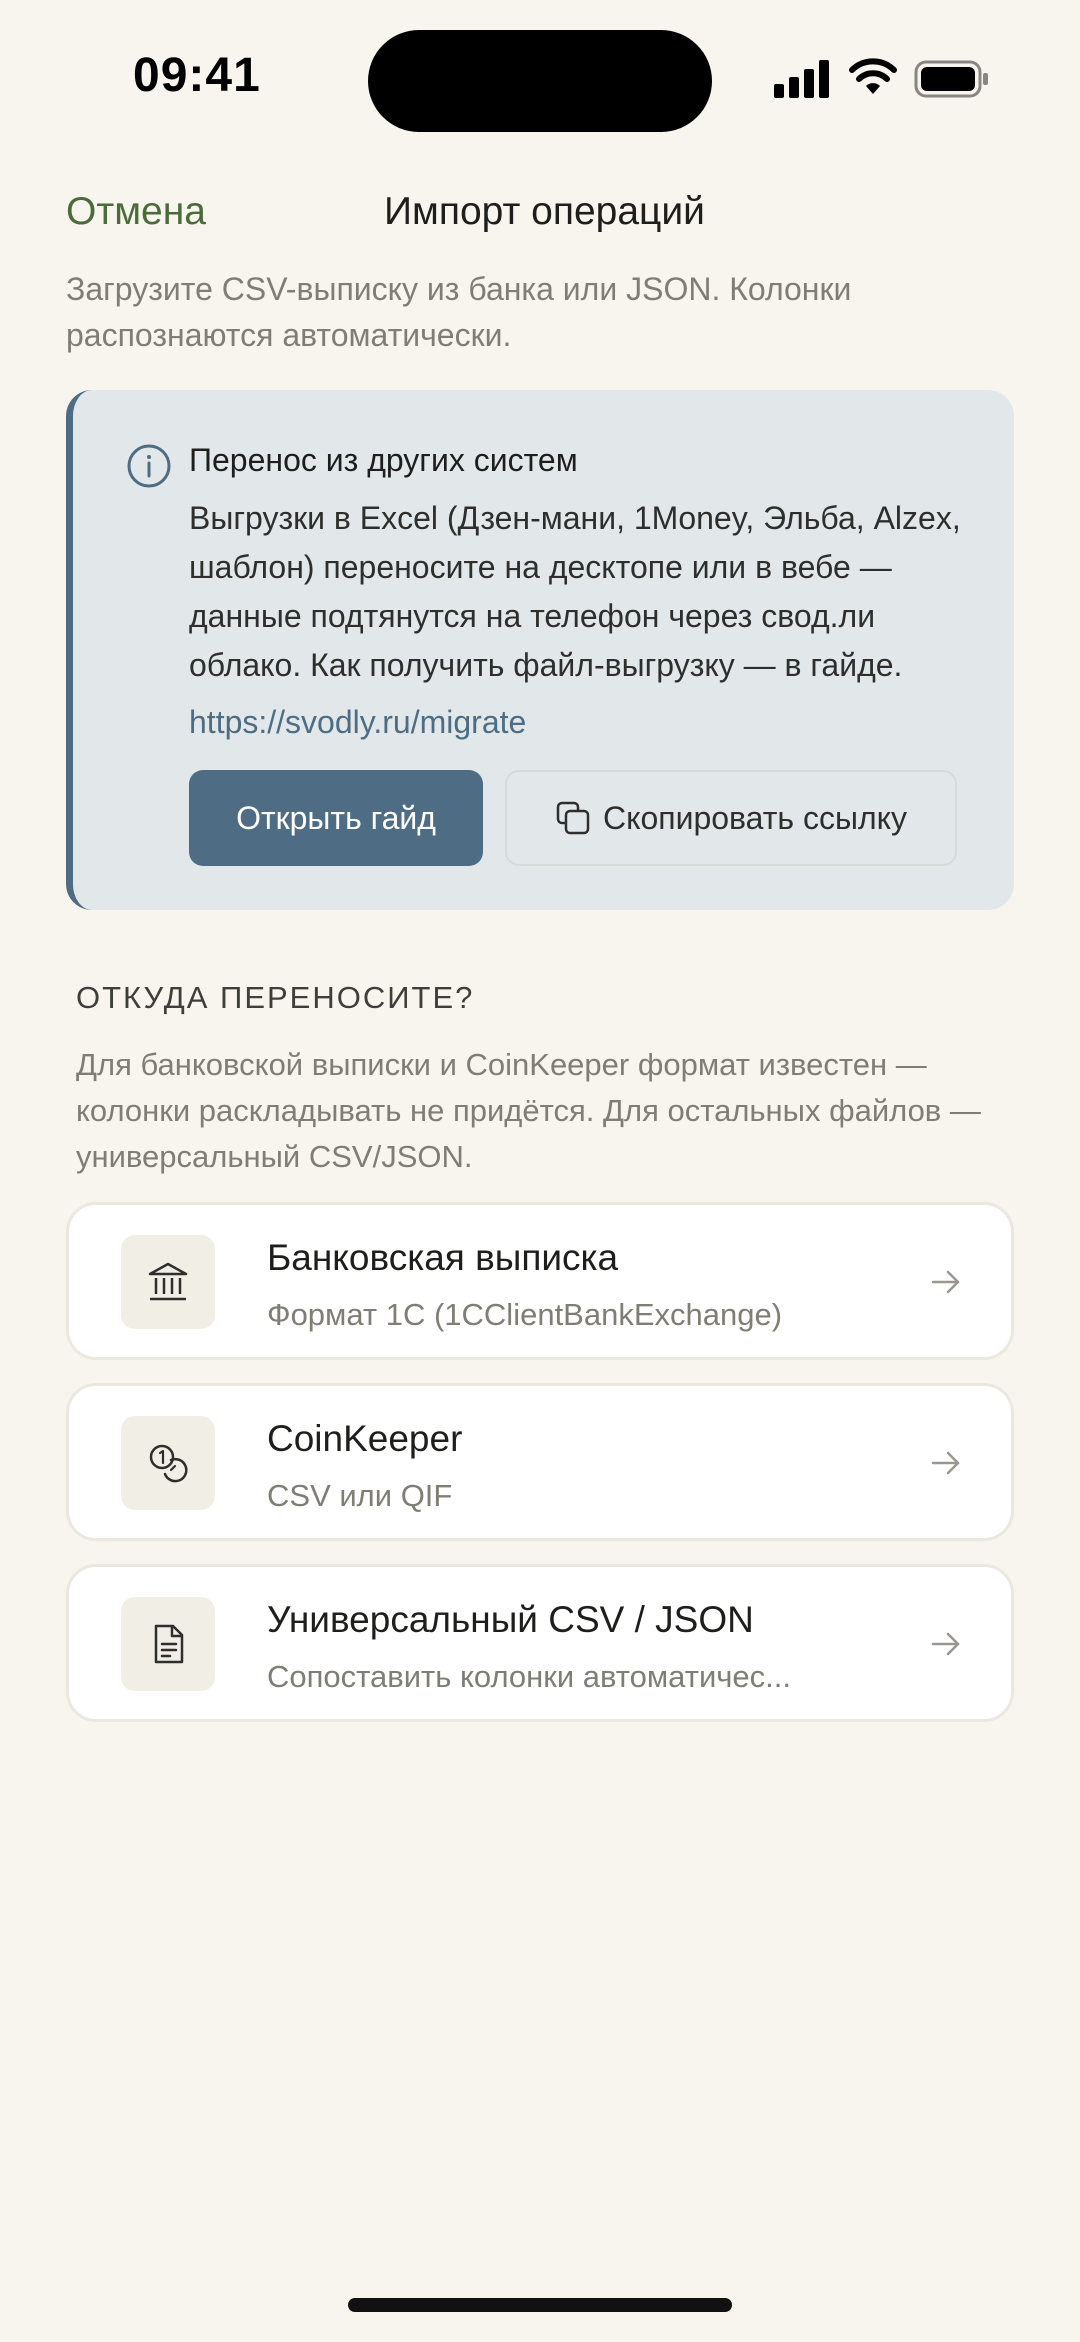 The height and width of the screenshot is (2342, 1080). I want to click on page-title: Импорт операций, so click(544, 211).